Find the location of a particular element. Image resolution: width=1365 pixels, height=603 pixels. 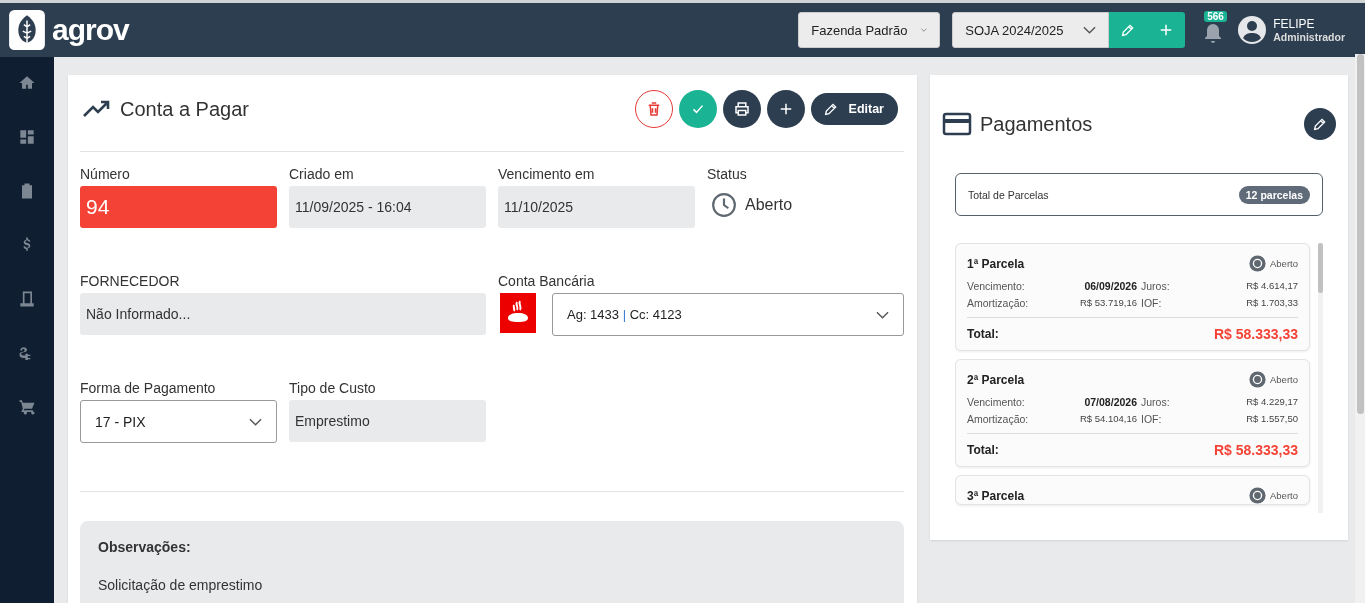

add-season-button is located at coordinates (1166, 30).